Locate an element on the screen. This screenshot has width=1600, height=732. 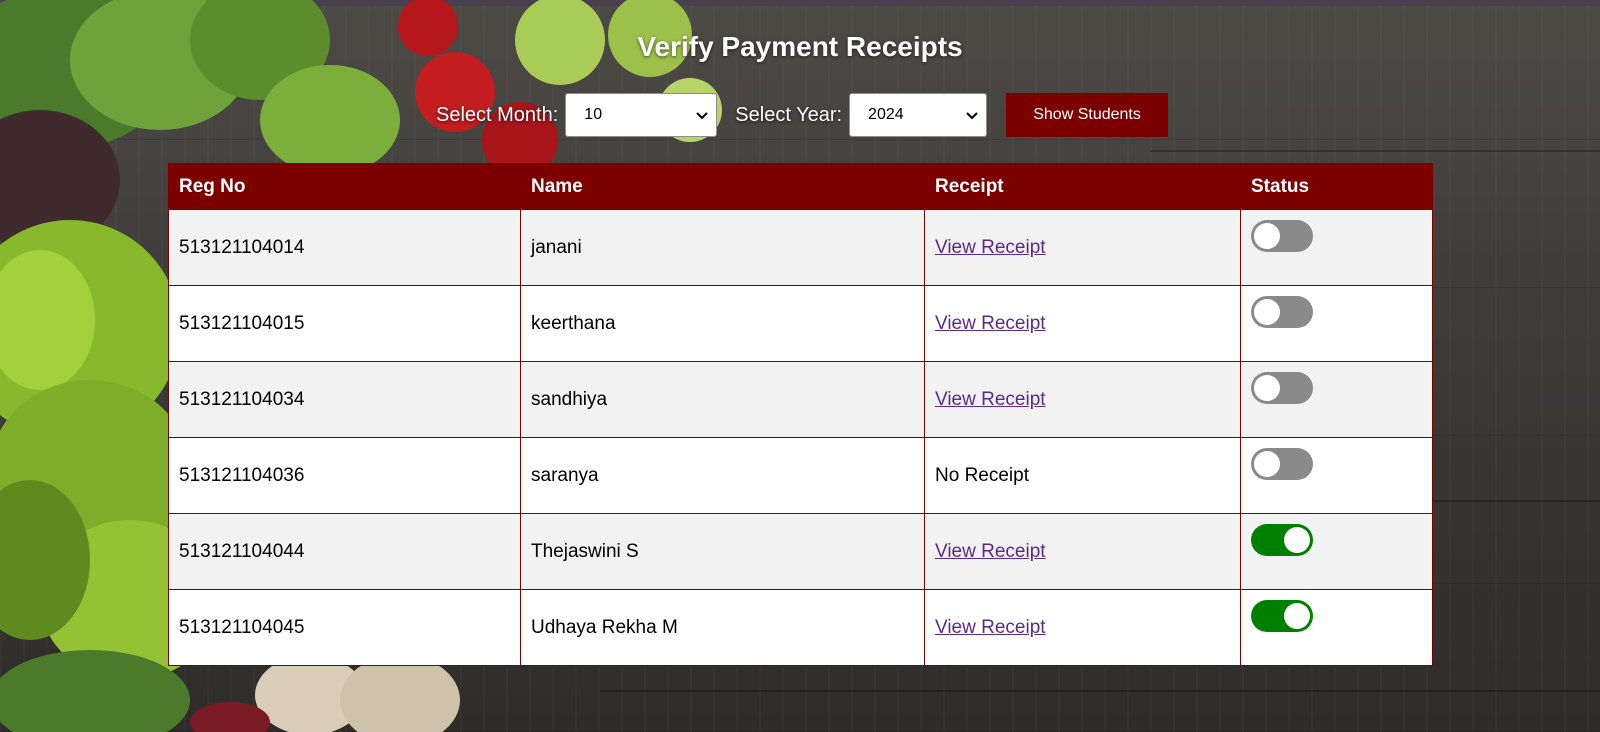
name-cell: Udhaya Rekha M is located at coordinates (722, 627).